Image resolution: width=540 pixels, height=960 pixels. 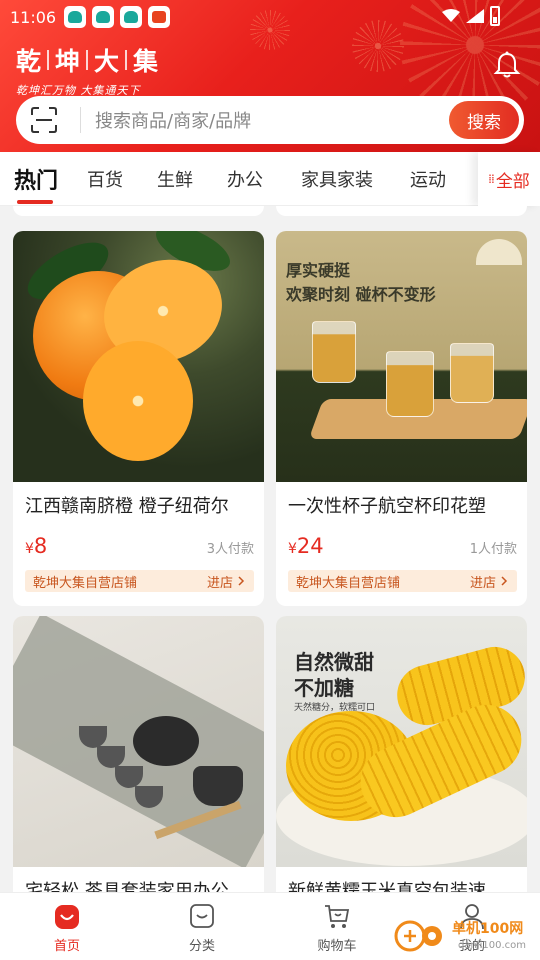 I want to click on tab-sports: 运动, so click(x=428, y=179).